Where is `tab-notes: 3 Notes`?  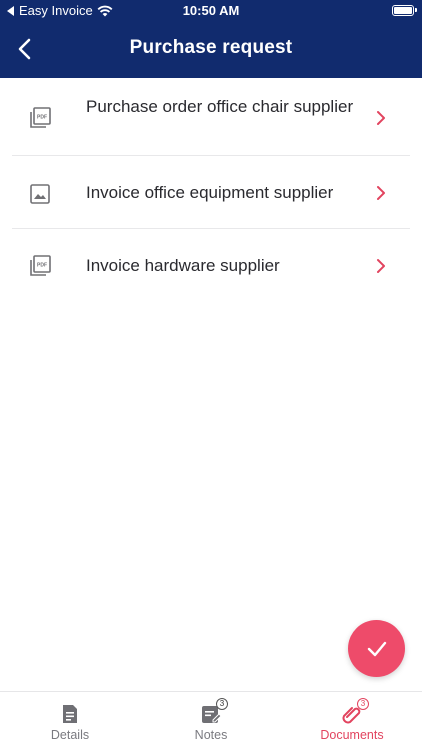 tab-notes: 3 Notes is located at coordinates (211, 721).